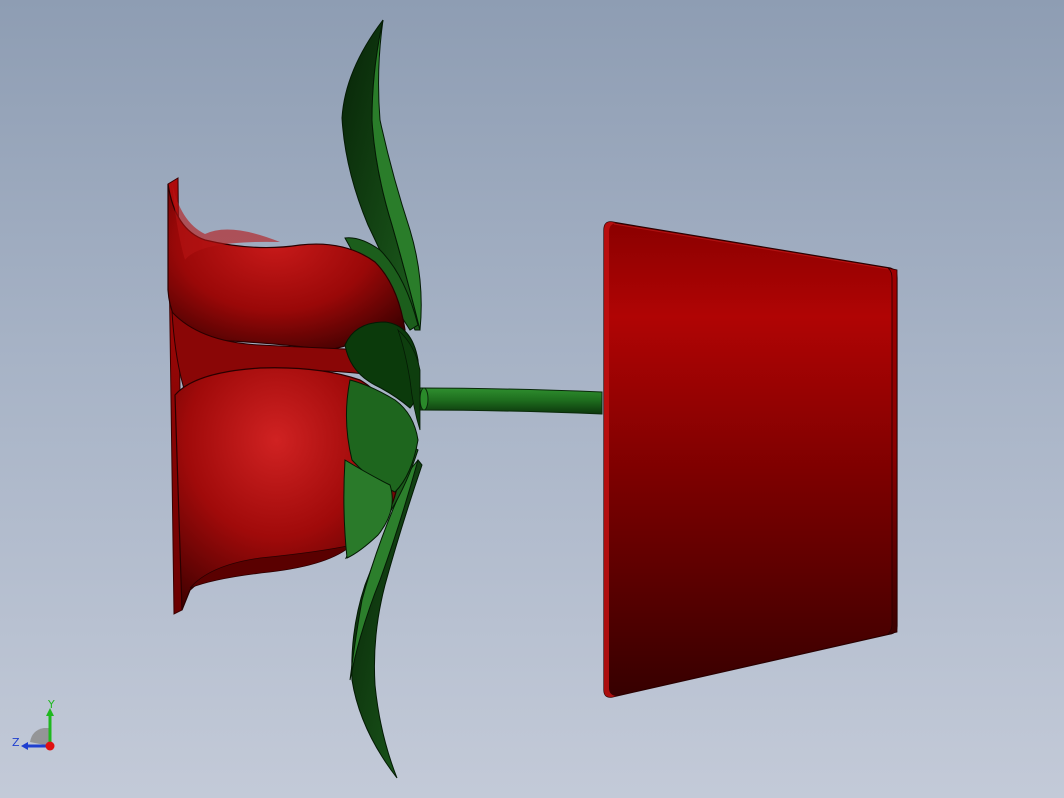  Describe the element at coordinates (382, 440) in the screenshot. I see `calyx` at that location.